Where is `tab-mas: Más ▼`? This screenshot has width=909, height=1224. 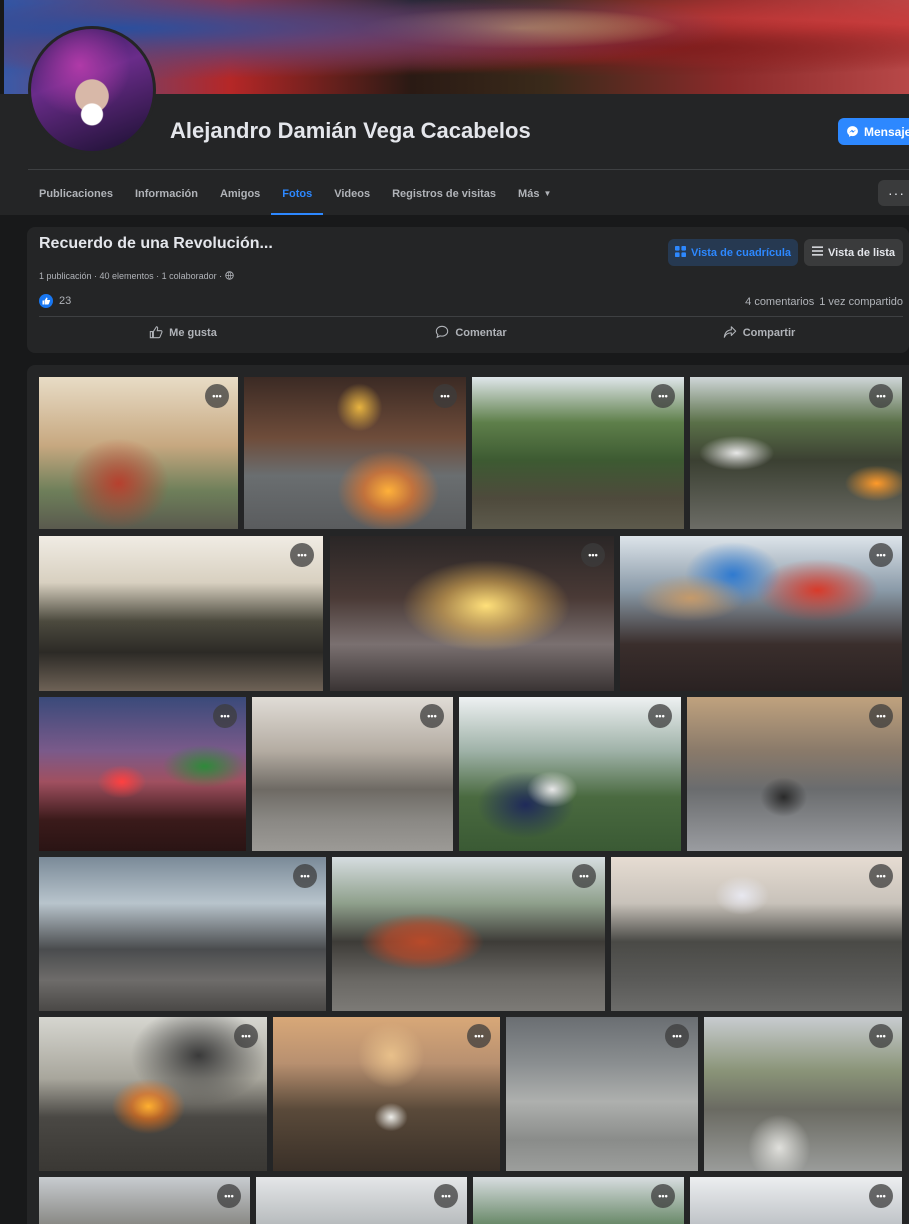
tab-mas: Más ▼ is located at coordinates (534, 193).